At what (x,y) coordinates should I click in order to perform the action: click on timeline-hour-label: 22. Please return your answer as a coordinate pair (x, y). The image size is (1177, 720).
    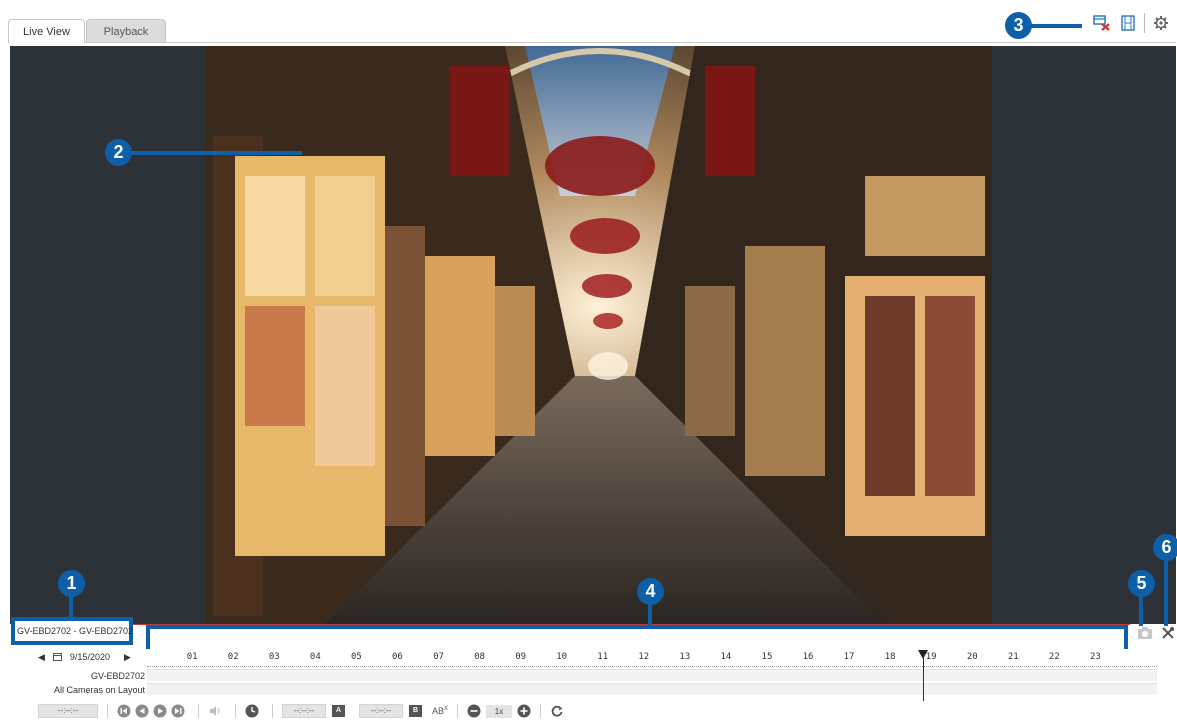
    Looking at the image, I should click on (1054, 657).